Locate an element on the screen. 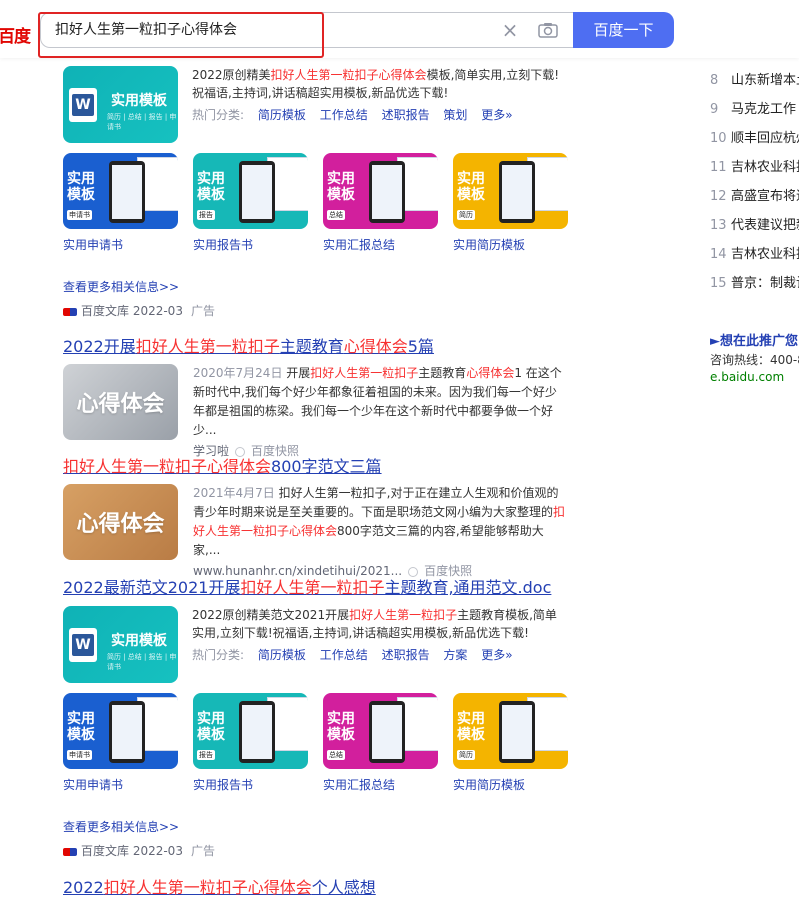 The height and width of the screenshot is (912, 799). clear-icon: × is located at coordinates (510, 30).